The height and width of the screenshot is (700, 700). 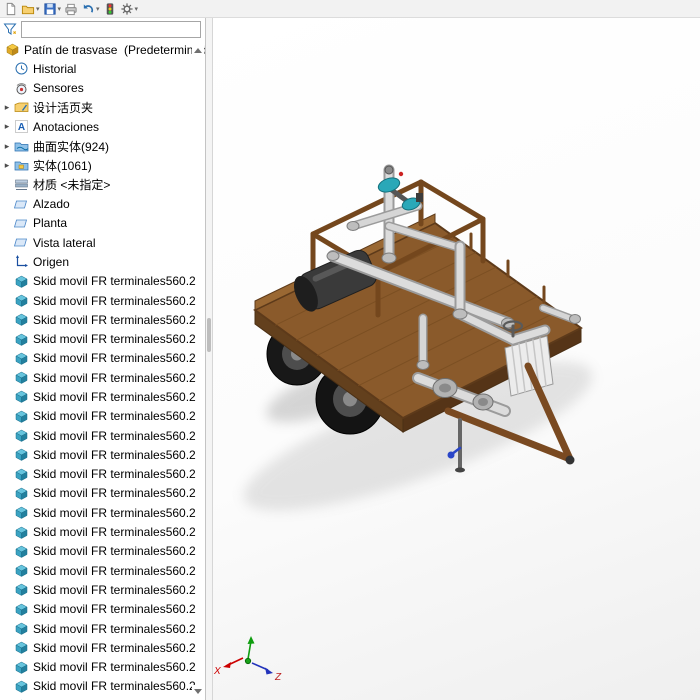 What do you see at coordinates (21, 88) in the screenshot?
I see `sensors-icon` at bounding box center [21, 88].